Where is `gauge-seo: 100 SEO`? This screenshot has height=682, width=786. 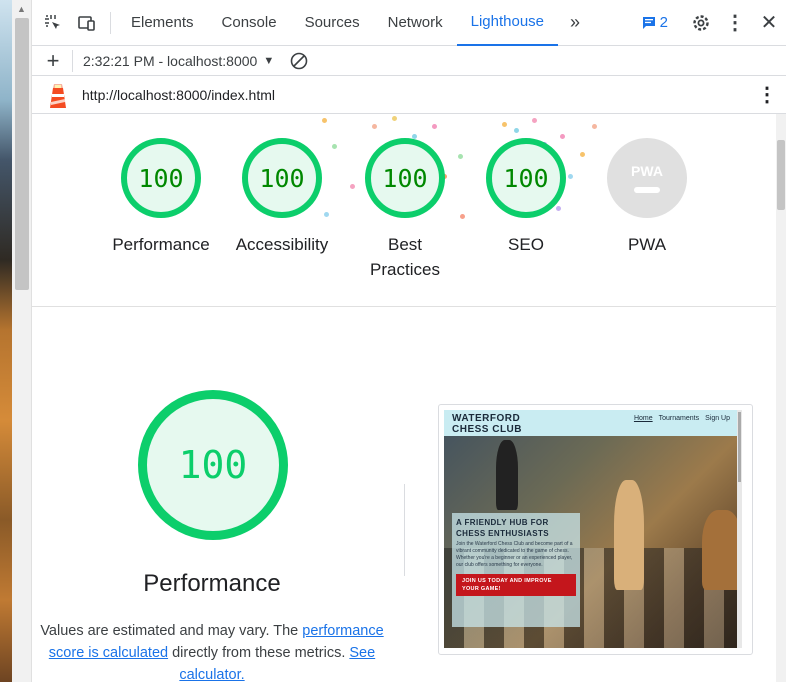
gauge-seo: 100 SEO is located at coordinates (526, 197).